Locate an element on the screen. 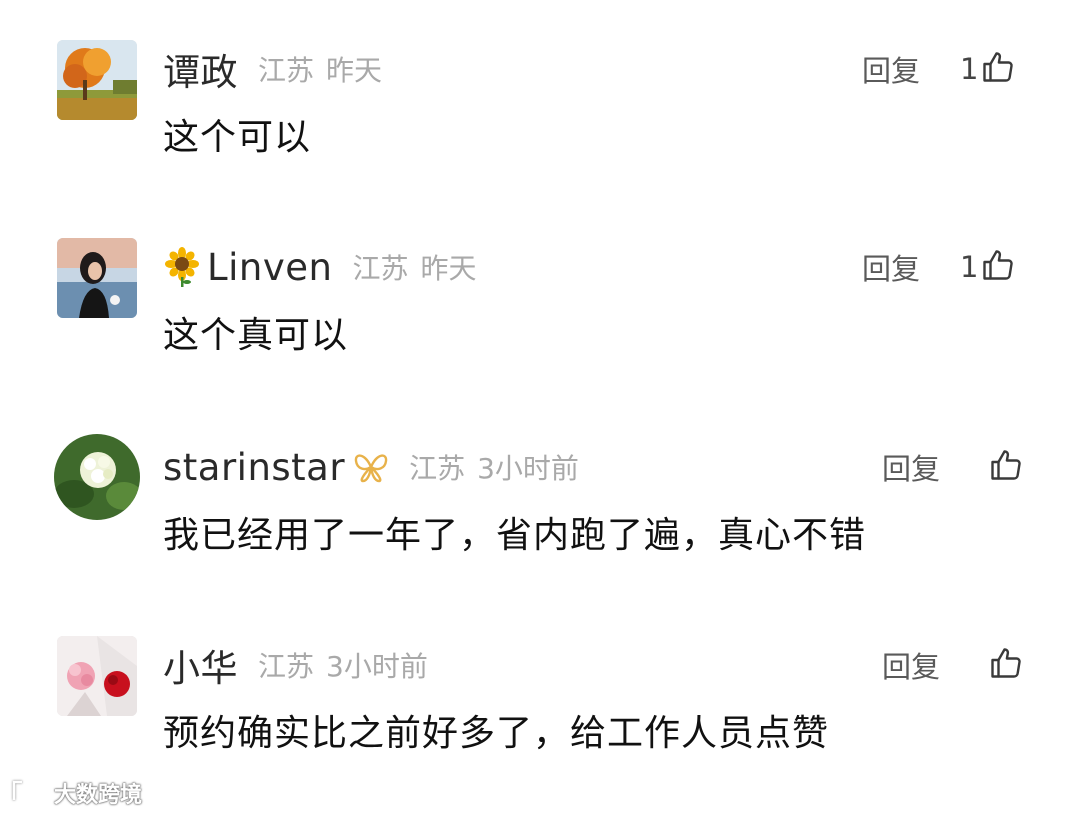 This screenshot has height=813, width=1080. comment-header: 谭政 江苏 昨天 is located at coordinates (272, 69).